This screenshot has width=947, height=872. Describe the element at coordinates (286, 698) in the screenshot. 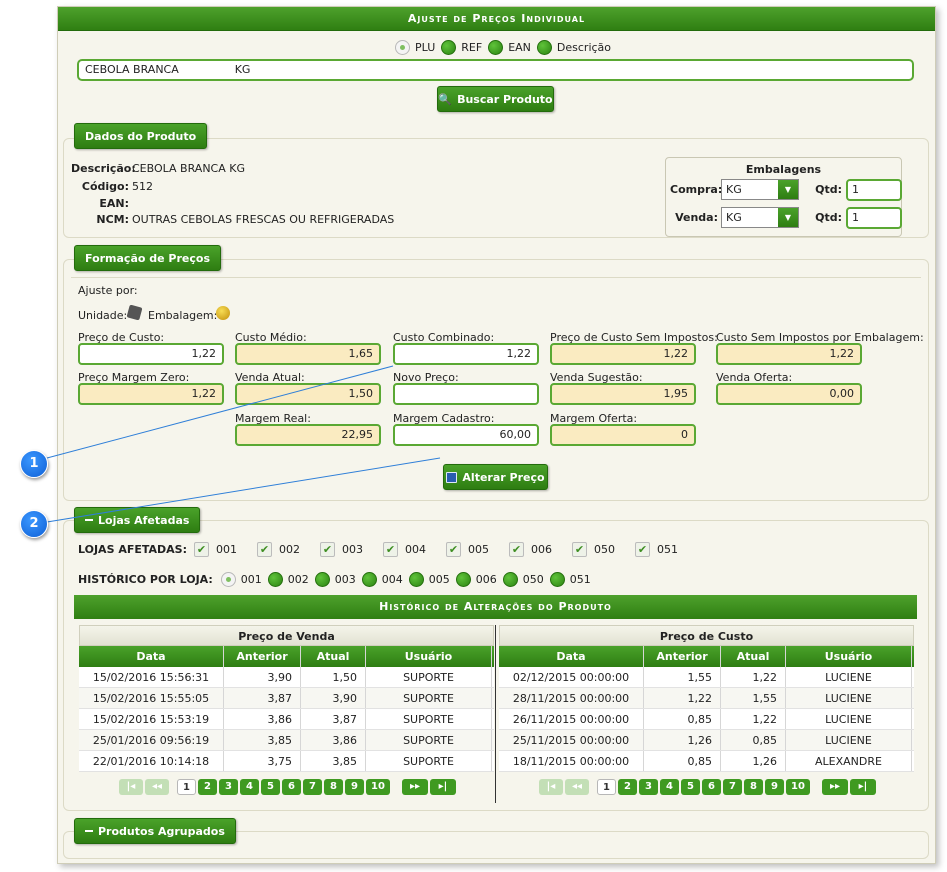

I see `table-row: 15/02/2016 15:55:05 3,87 3,90 SUPORTE` at that location.